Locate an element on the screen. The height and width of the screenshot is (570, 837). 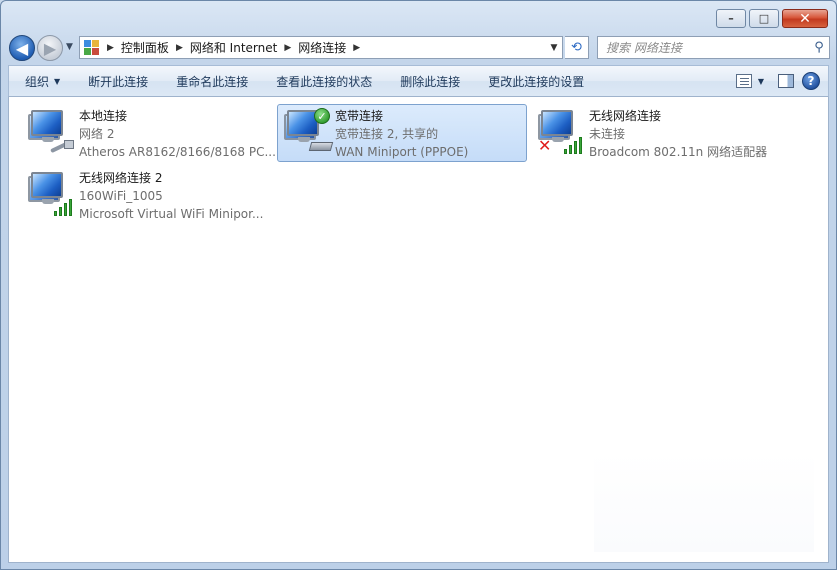
navigation-bar: ◀ ▶ ▼ ▶ 控制面板 ▶ 网络和 Internet ▶ 网络连接 ▶ ▼ ⟲ is located at coordinates (419, 48).